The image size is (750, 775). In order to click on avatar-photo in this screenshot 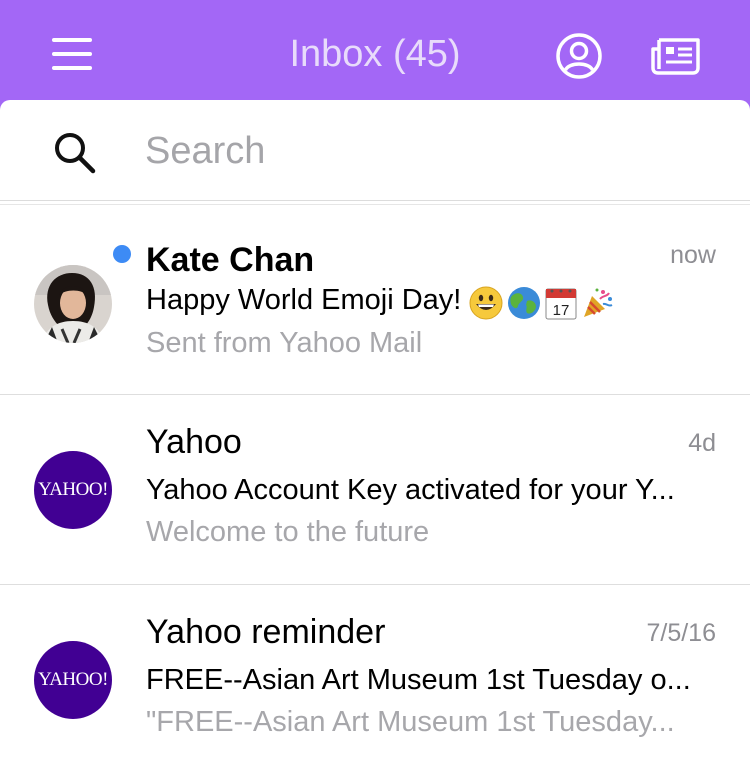, I will do `click(73, 304)`.